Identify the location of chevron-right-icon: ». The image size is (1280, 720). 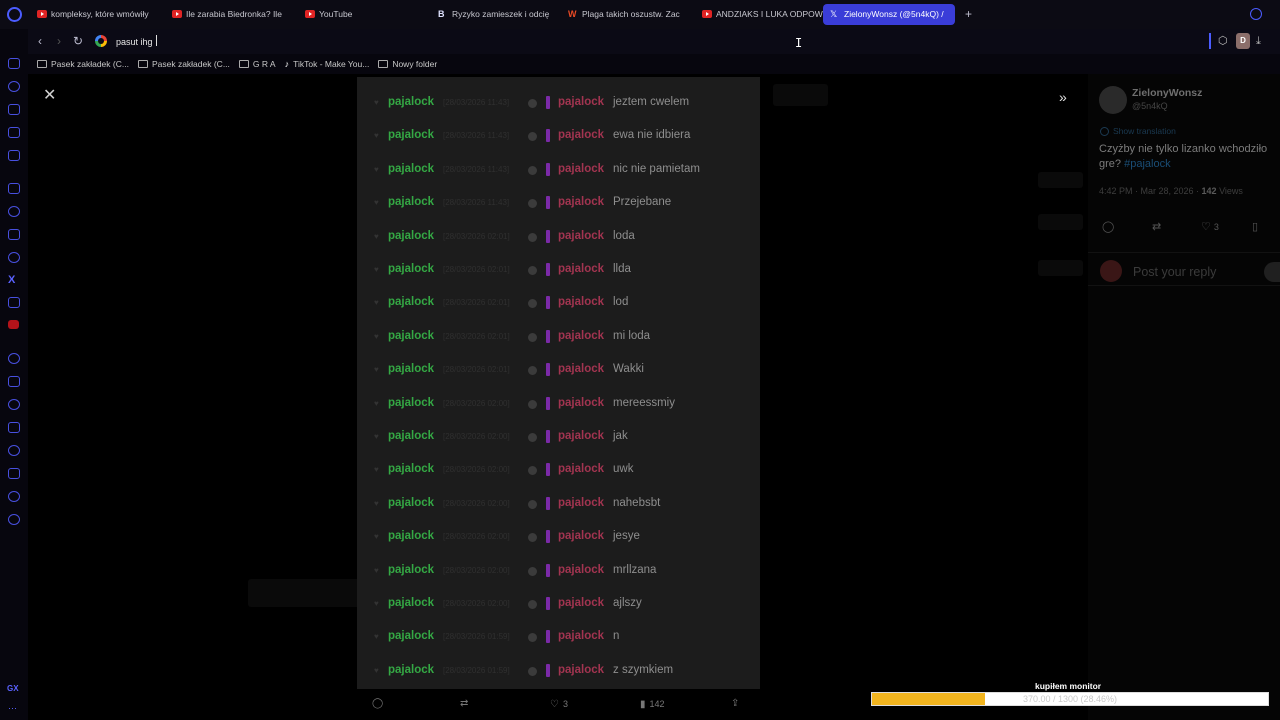
(1063, 97).